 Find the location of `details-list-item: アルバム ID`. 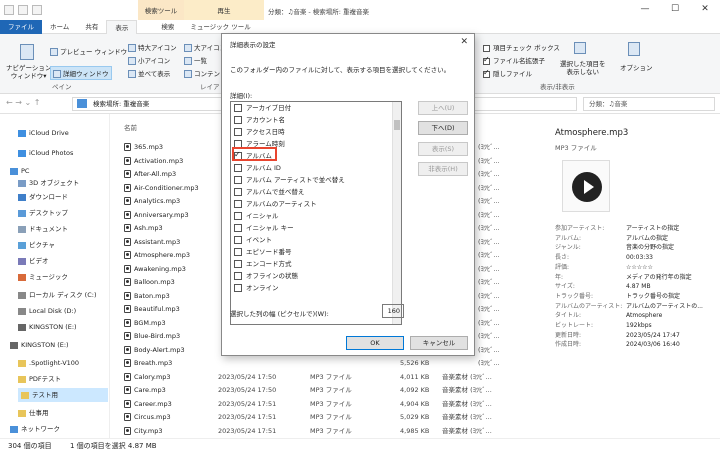

details-list-item: アルバム ID is located at coordinates (257, 168).